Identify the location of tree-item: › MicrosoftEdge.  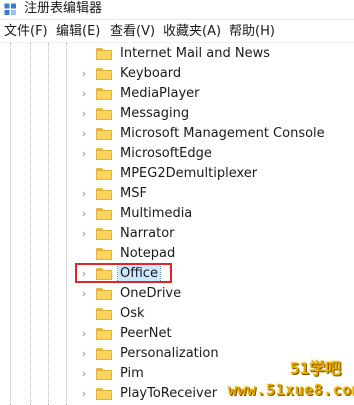
(177, 154).